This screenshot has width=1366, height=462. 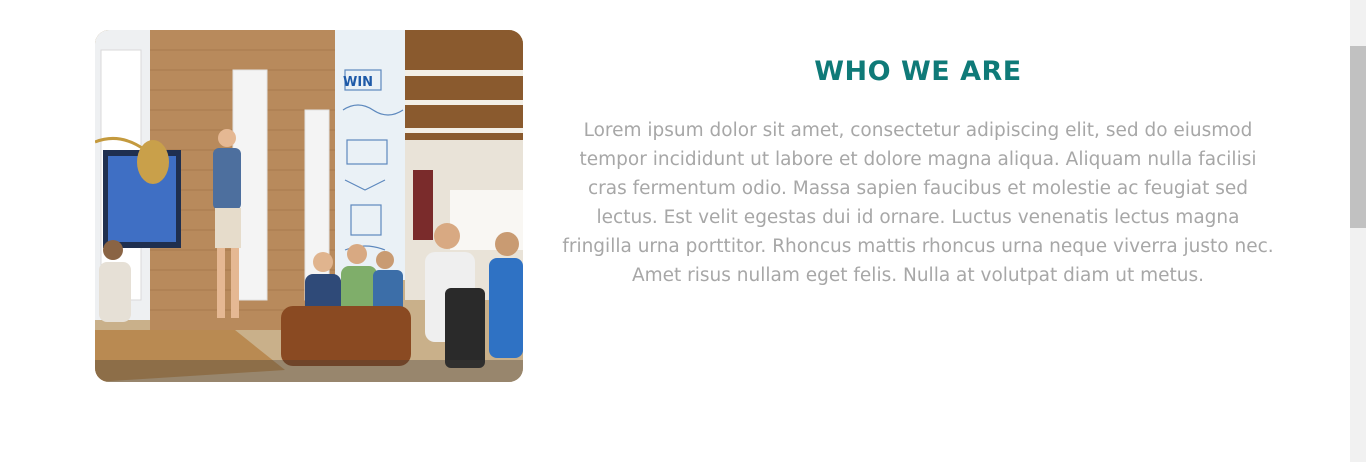 What do you see at coordinates (358, 82) in the screenshot?
I see `photo-sign-text: WIN` at bounding box center [358, 82].